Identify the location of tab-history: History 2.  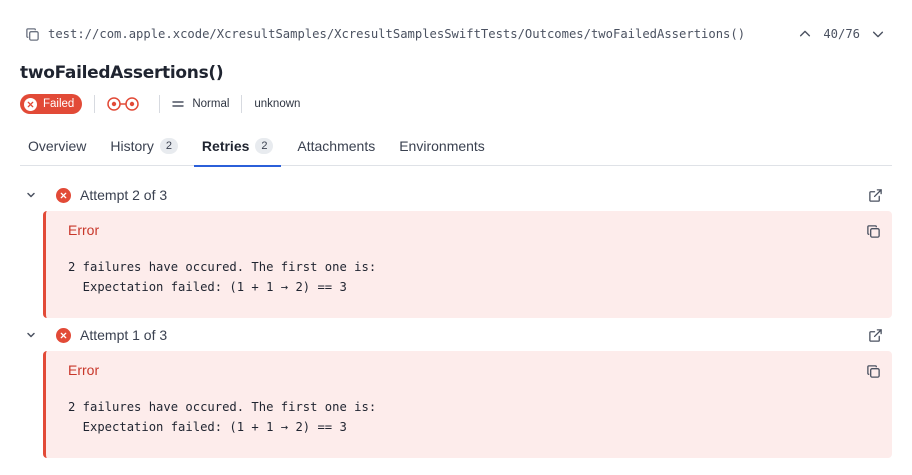
(144, 146).